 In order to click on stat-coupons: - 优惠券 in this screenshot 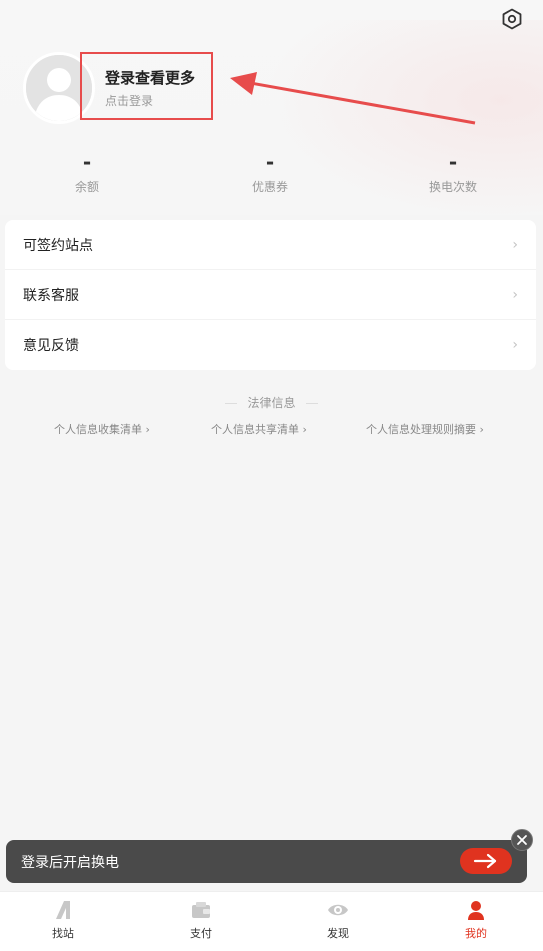, I will do `click(270, 172)`.